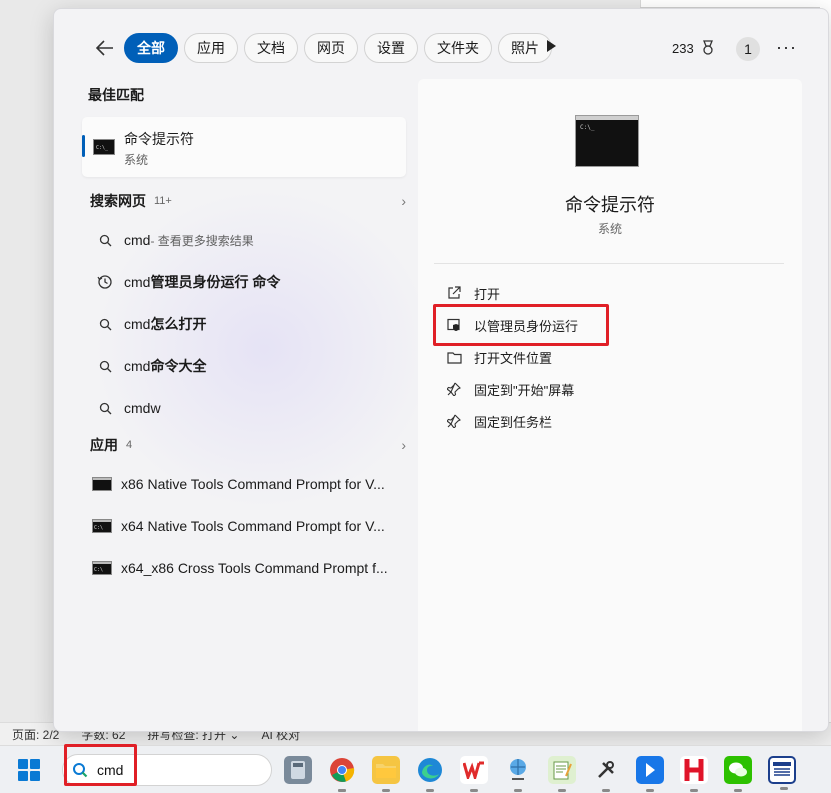  What do you see at coordinates (246, 324) in the screenshot?
I see `web-result: cmd 怎么打开` at bounding box center [246, 324].